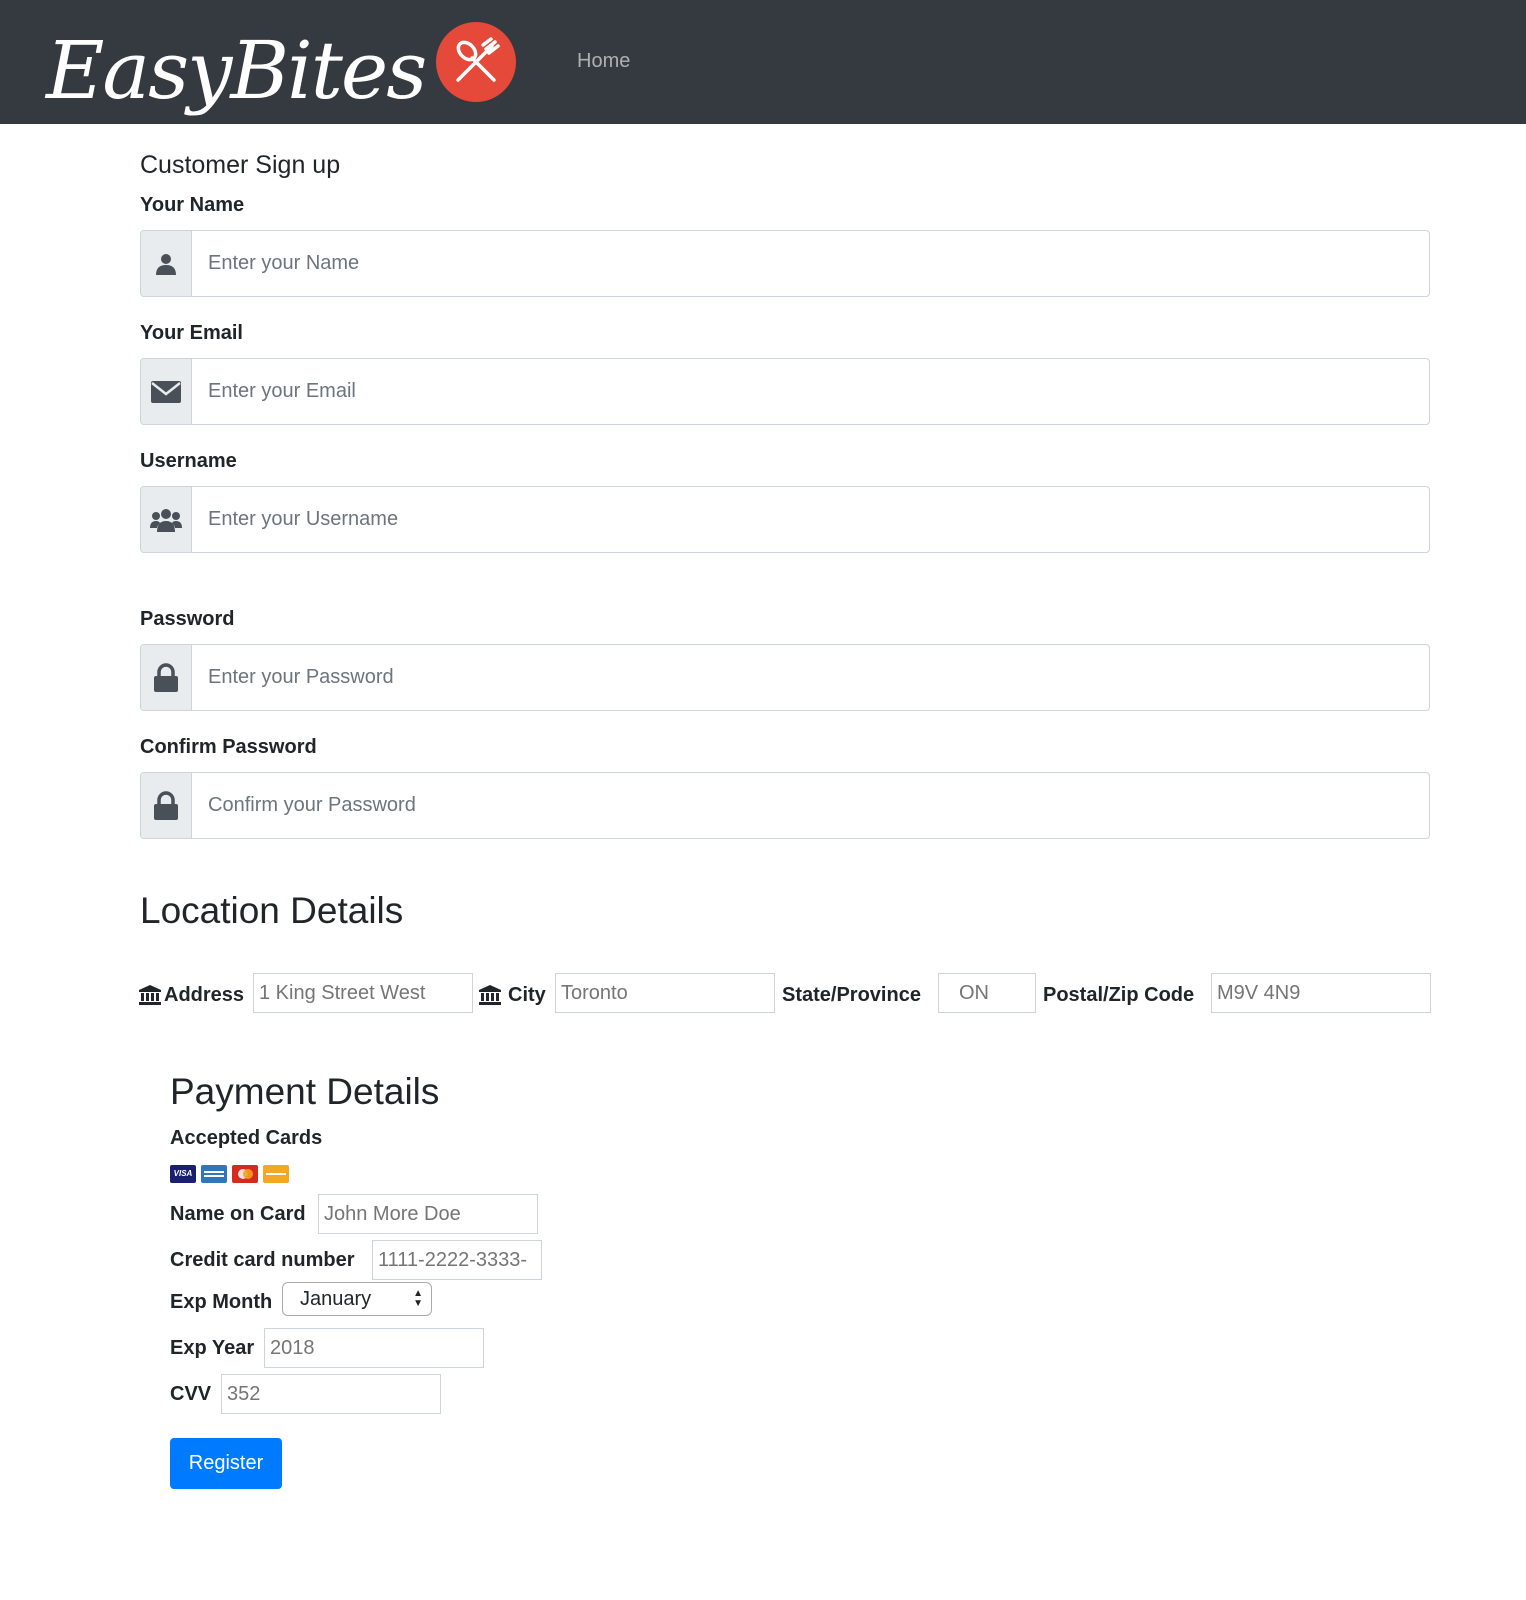 The height and width of the screenshot is (1600, 1526). Describe the element at coordinates (305, 1091) in the screenshot. I see `payment-title: Payment Details` at that location.